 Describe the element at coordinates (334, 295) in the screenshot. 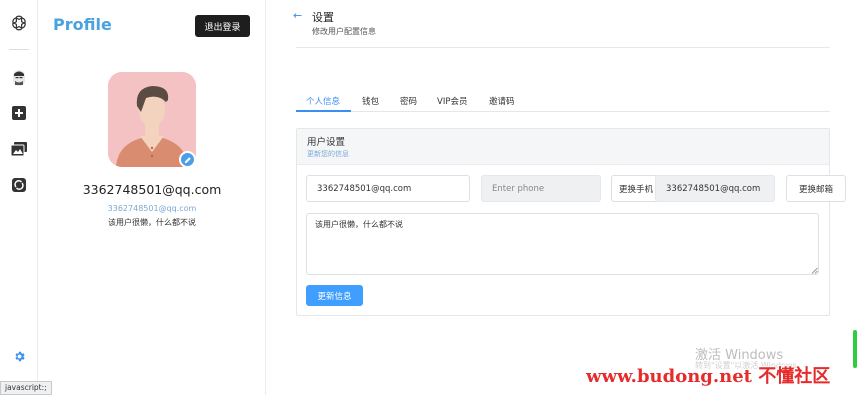

I see `update-info-button: 更新信息` at that location.